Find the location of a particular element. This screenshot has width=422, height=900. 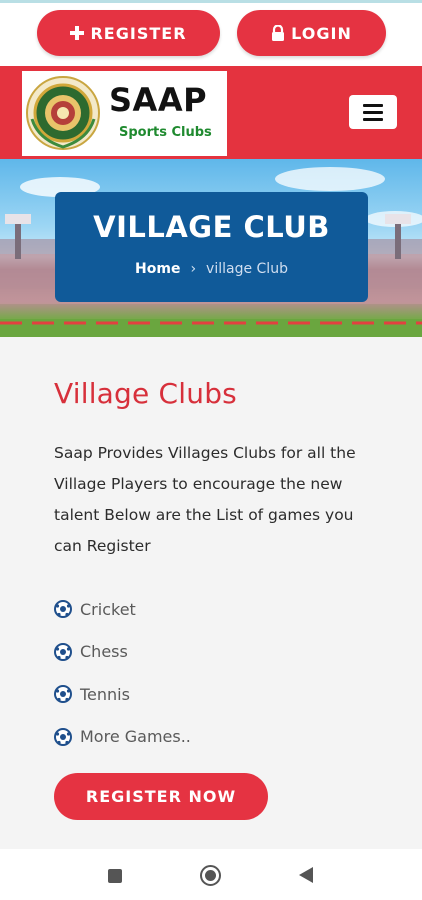

login-button: LOGIN is located at coordinates (311, 33).